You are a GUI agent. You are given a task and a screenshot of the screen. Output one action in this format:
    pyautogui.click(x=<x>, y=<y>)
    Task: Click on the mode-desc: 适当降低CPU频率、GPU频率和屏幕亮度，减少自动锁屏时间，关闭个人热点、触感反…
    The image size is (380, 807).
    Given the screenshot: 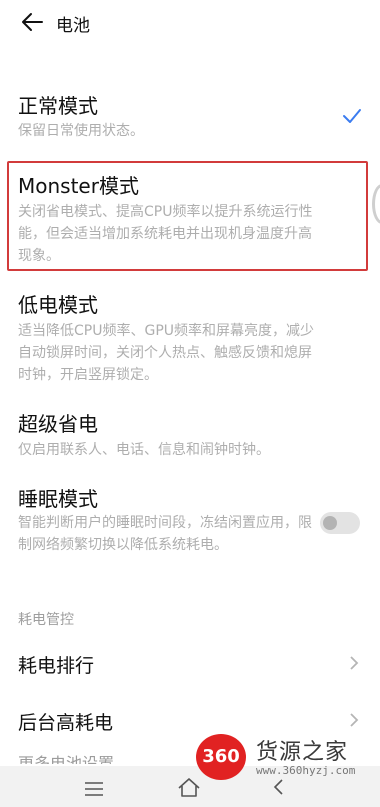 What is the action you would take?
    pyautogui.click(x=166, y=353)
    